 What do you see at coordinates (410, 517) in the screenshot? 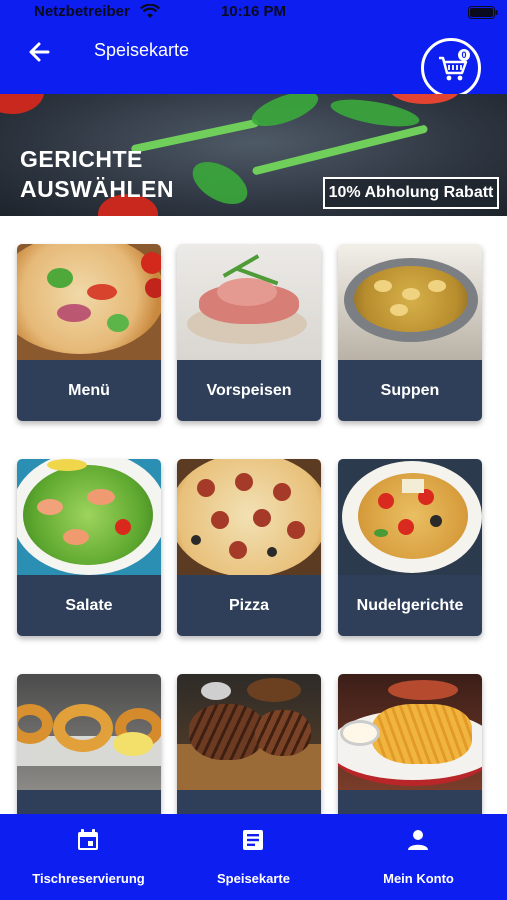
I see `spaghetti-photo` at bounding box center [410, 517].